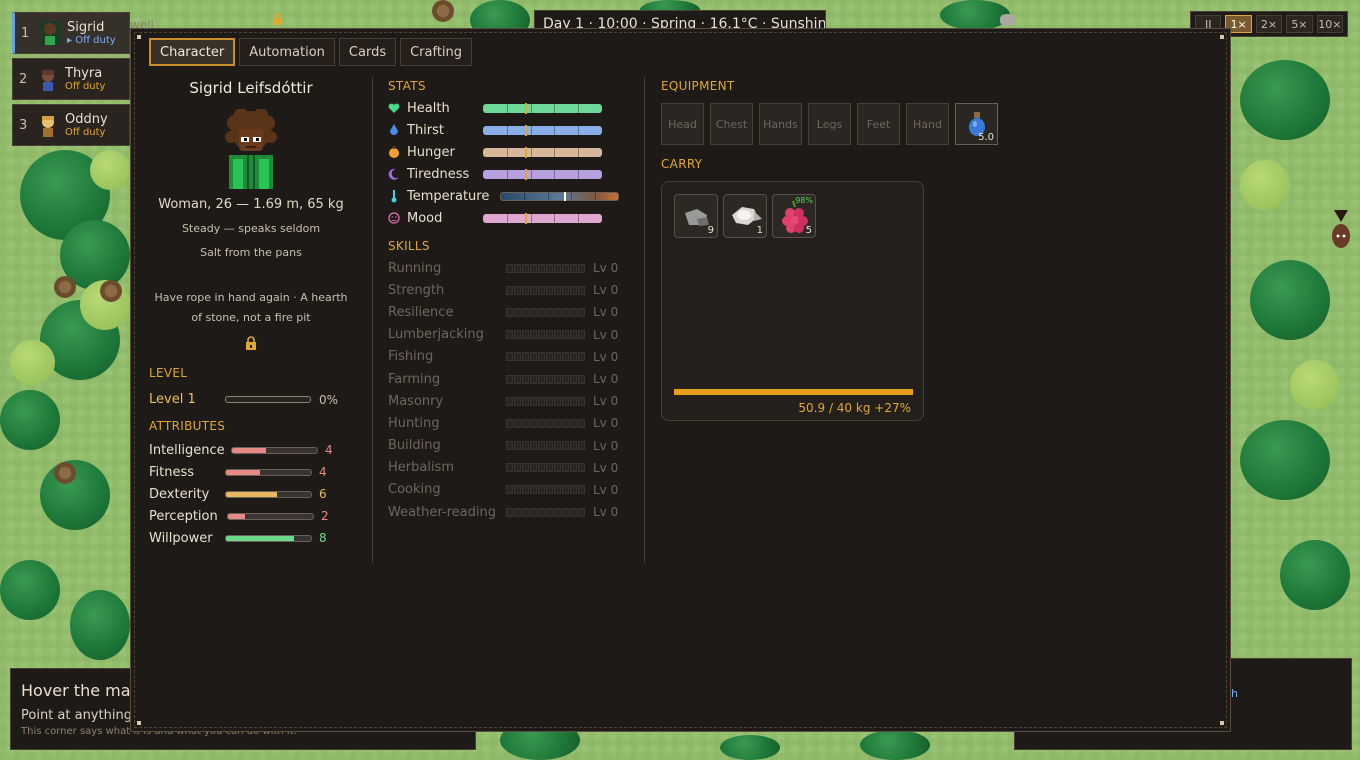 This screenshot has height=760, width=1360. I want to click on colonist-card-thyra: 2 Thyra Off duty, so click(71, 79).